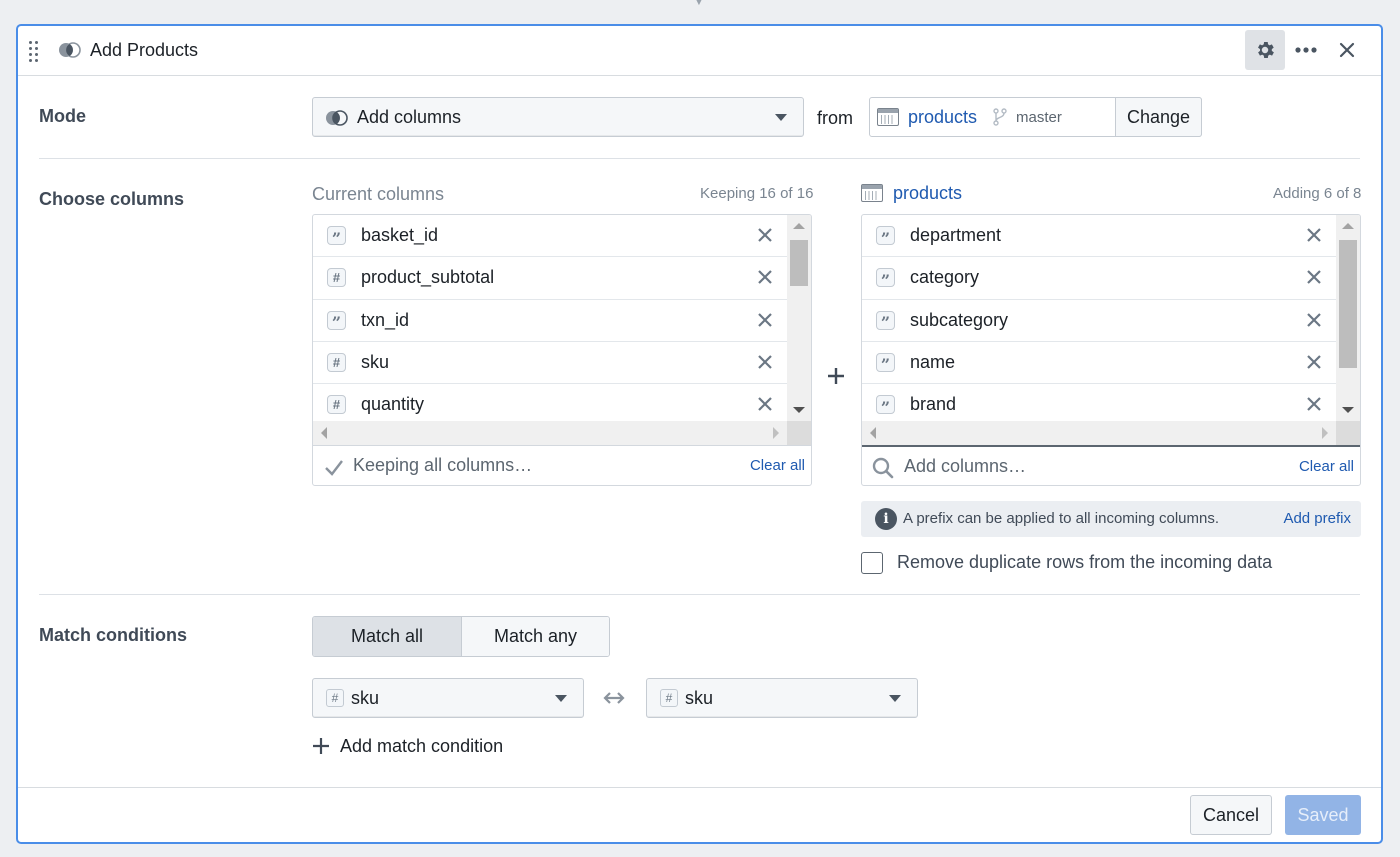 The image size is (1400, 857). I want to click on join-icon, so click(337, 118).